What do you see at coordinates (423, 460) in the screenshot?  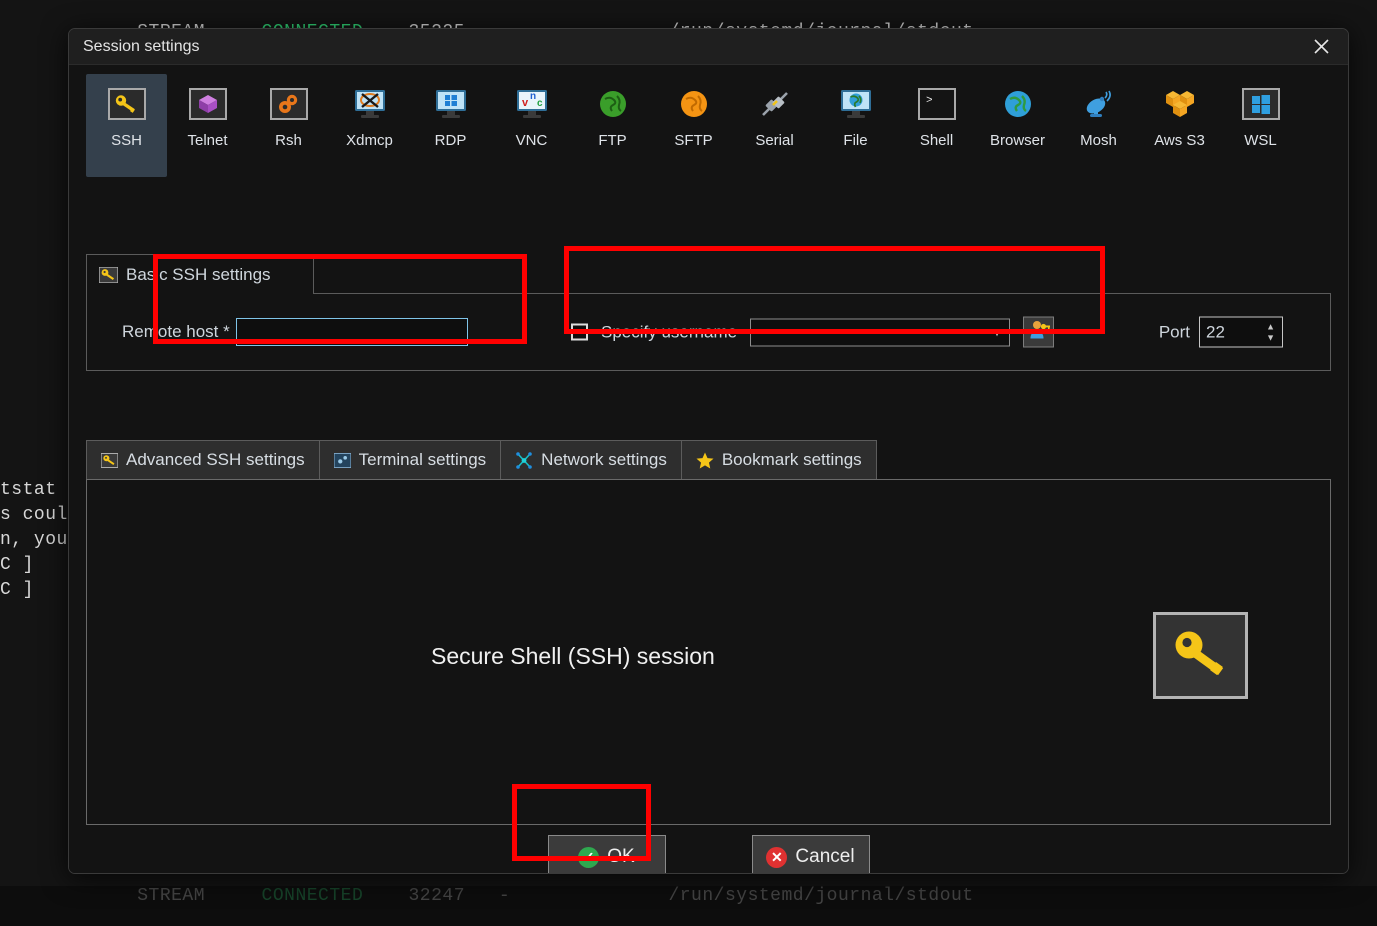 I see `tab-label: Terminal settings` at bounding box center [423, 460].